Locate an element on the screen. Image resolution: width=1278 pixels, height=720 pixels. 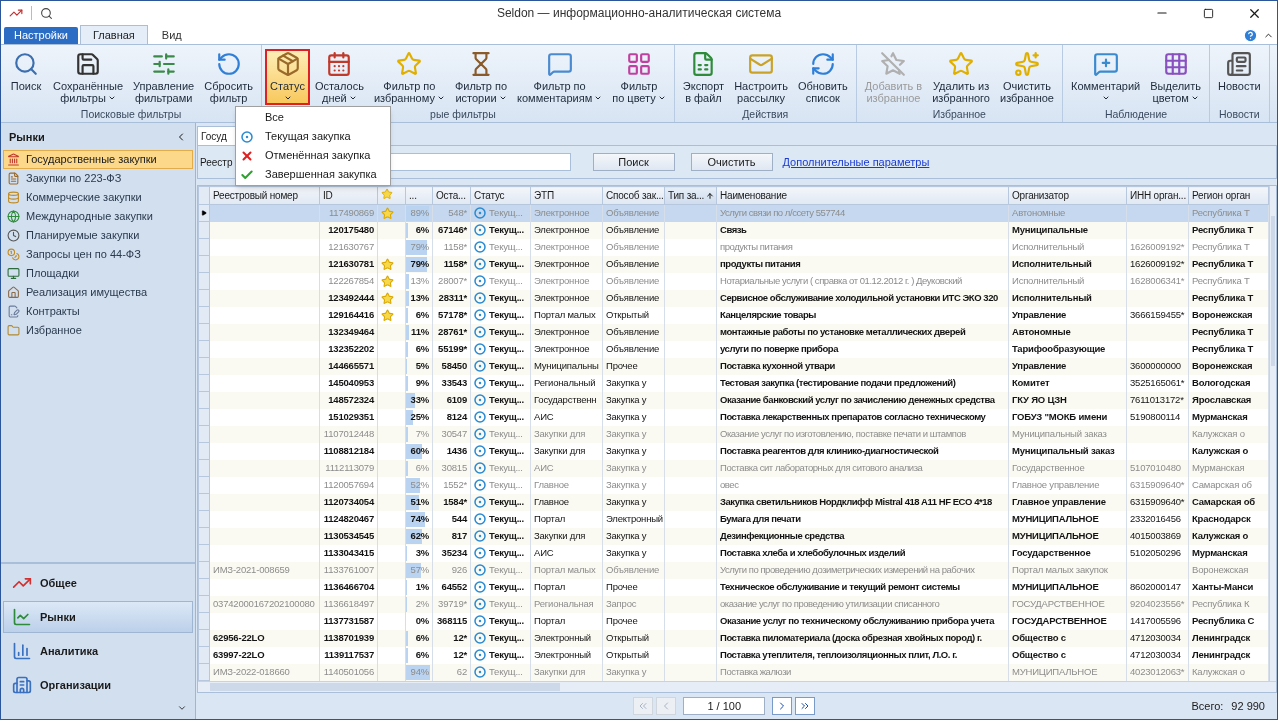
ribbon-button: Фильтр по избранному is located at coordinates (409, 78).